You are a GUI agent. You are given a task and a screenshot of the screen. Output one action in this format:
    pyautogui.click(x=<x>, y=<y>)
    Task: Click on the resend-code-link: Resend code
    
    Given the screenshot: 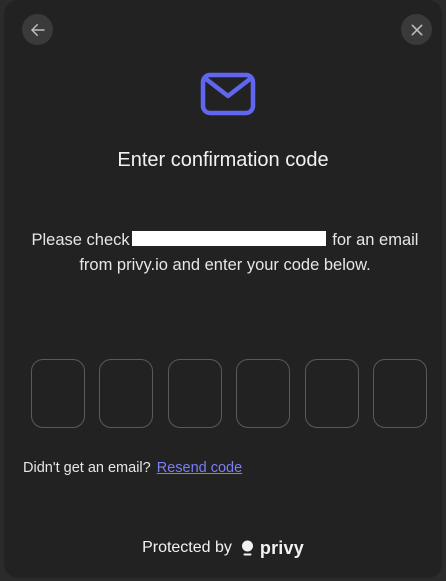 What is the action you would take?
    pyautogui.click(x=199, y=468)
    